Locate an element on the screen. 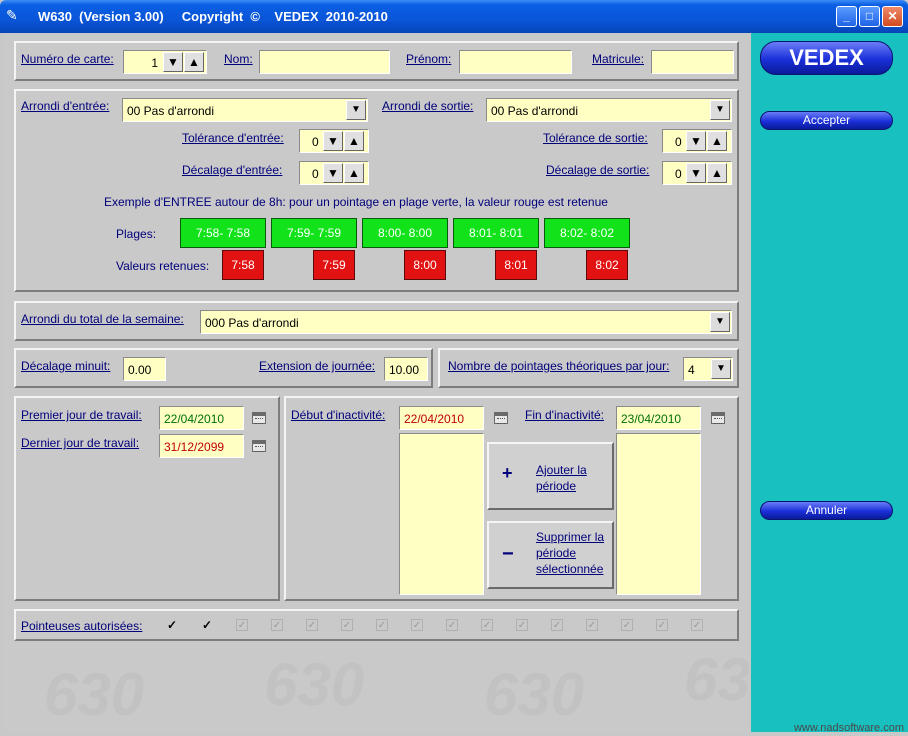  terminals-label: Pointeuses autorisées: is located at coordinates (82, 626).